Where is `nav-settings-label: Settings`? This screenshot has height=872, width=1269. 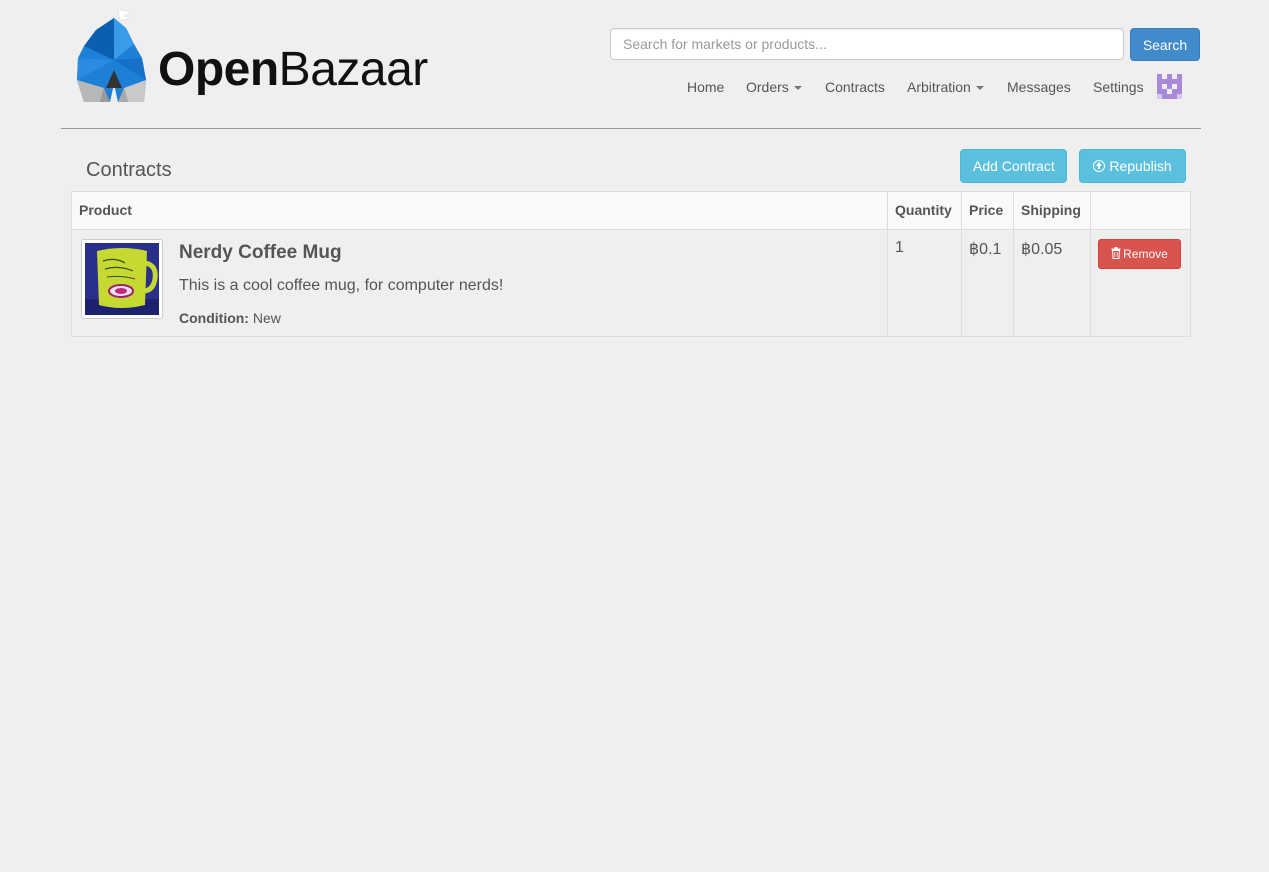
nav-settings-label: Settings is located at coordinates (1118, 87).